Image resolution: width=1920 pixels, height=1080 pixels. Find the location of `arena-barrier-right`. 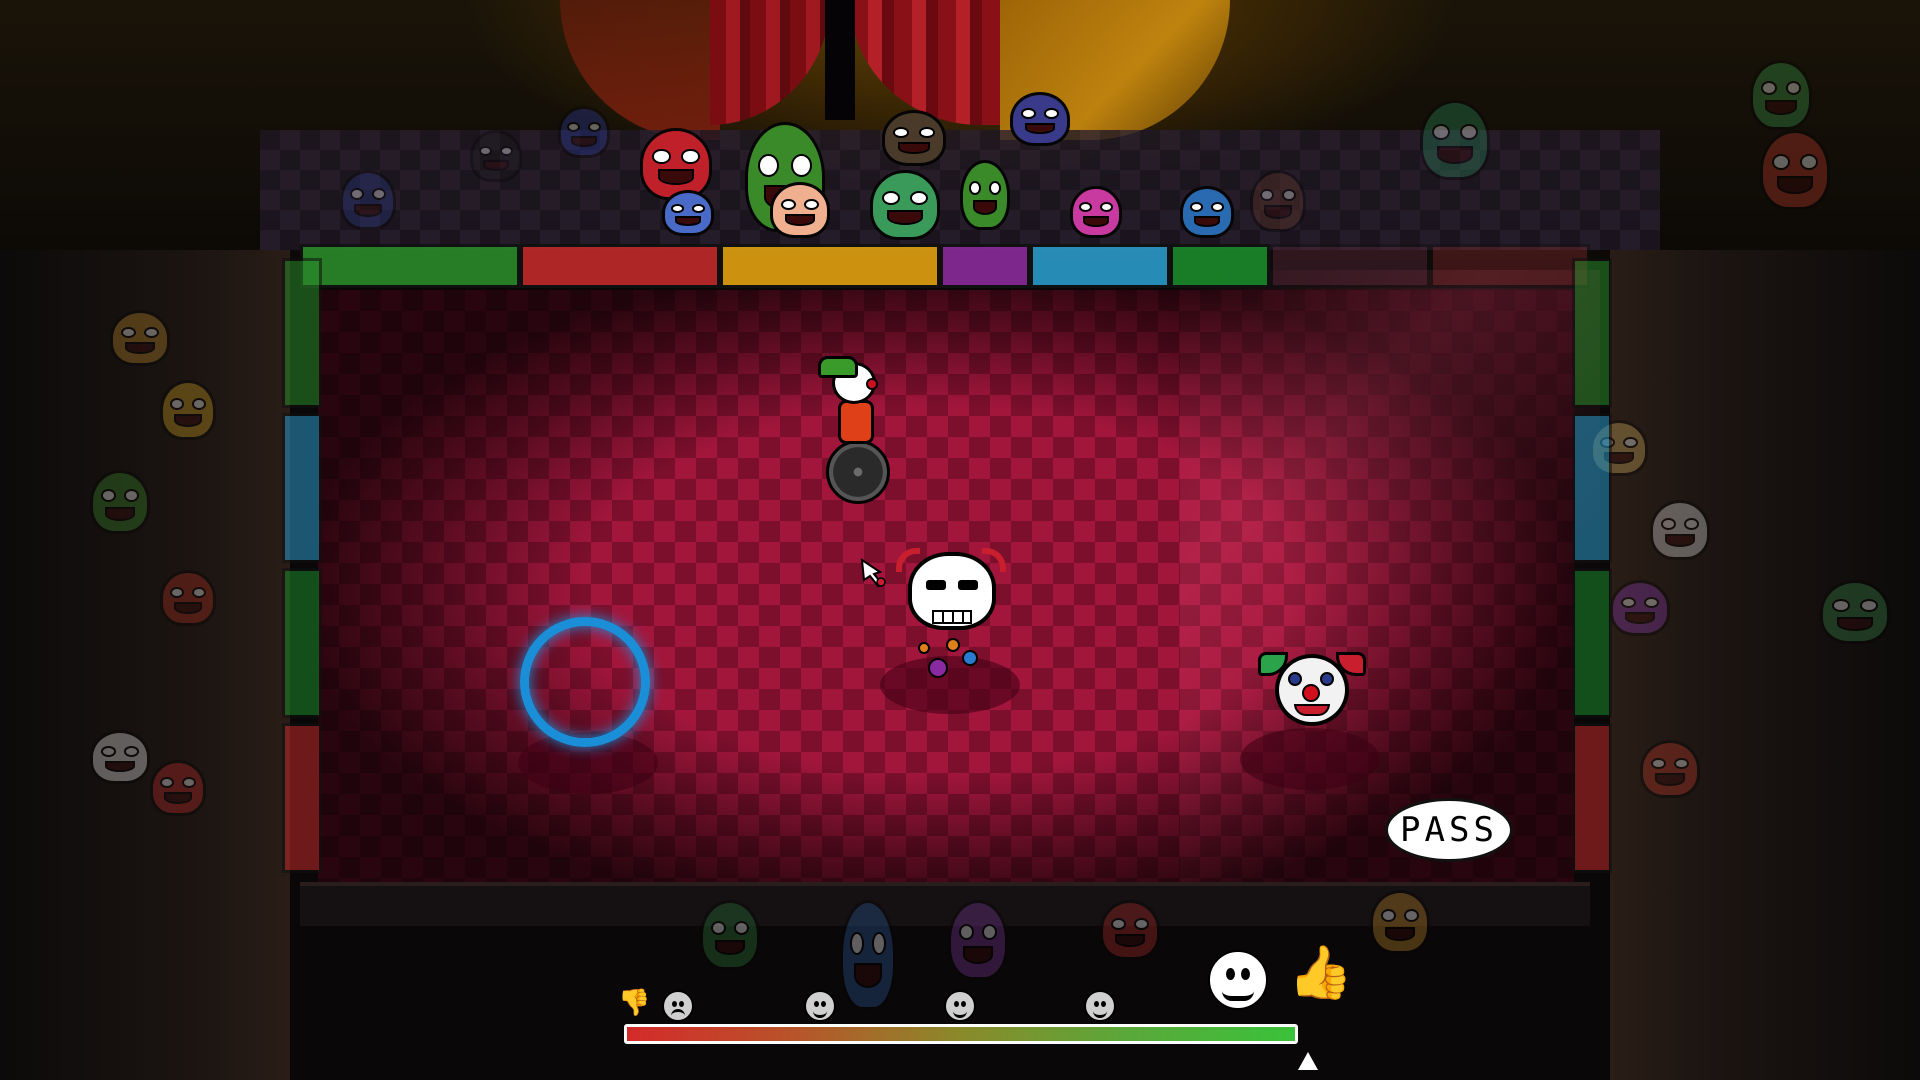

arena-barrier-right is located at coordinates (1592, 568).